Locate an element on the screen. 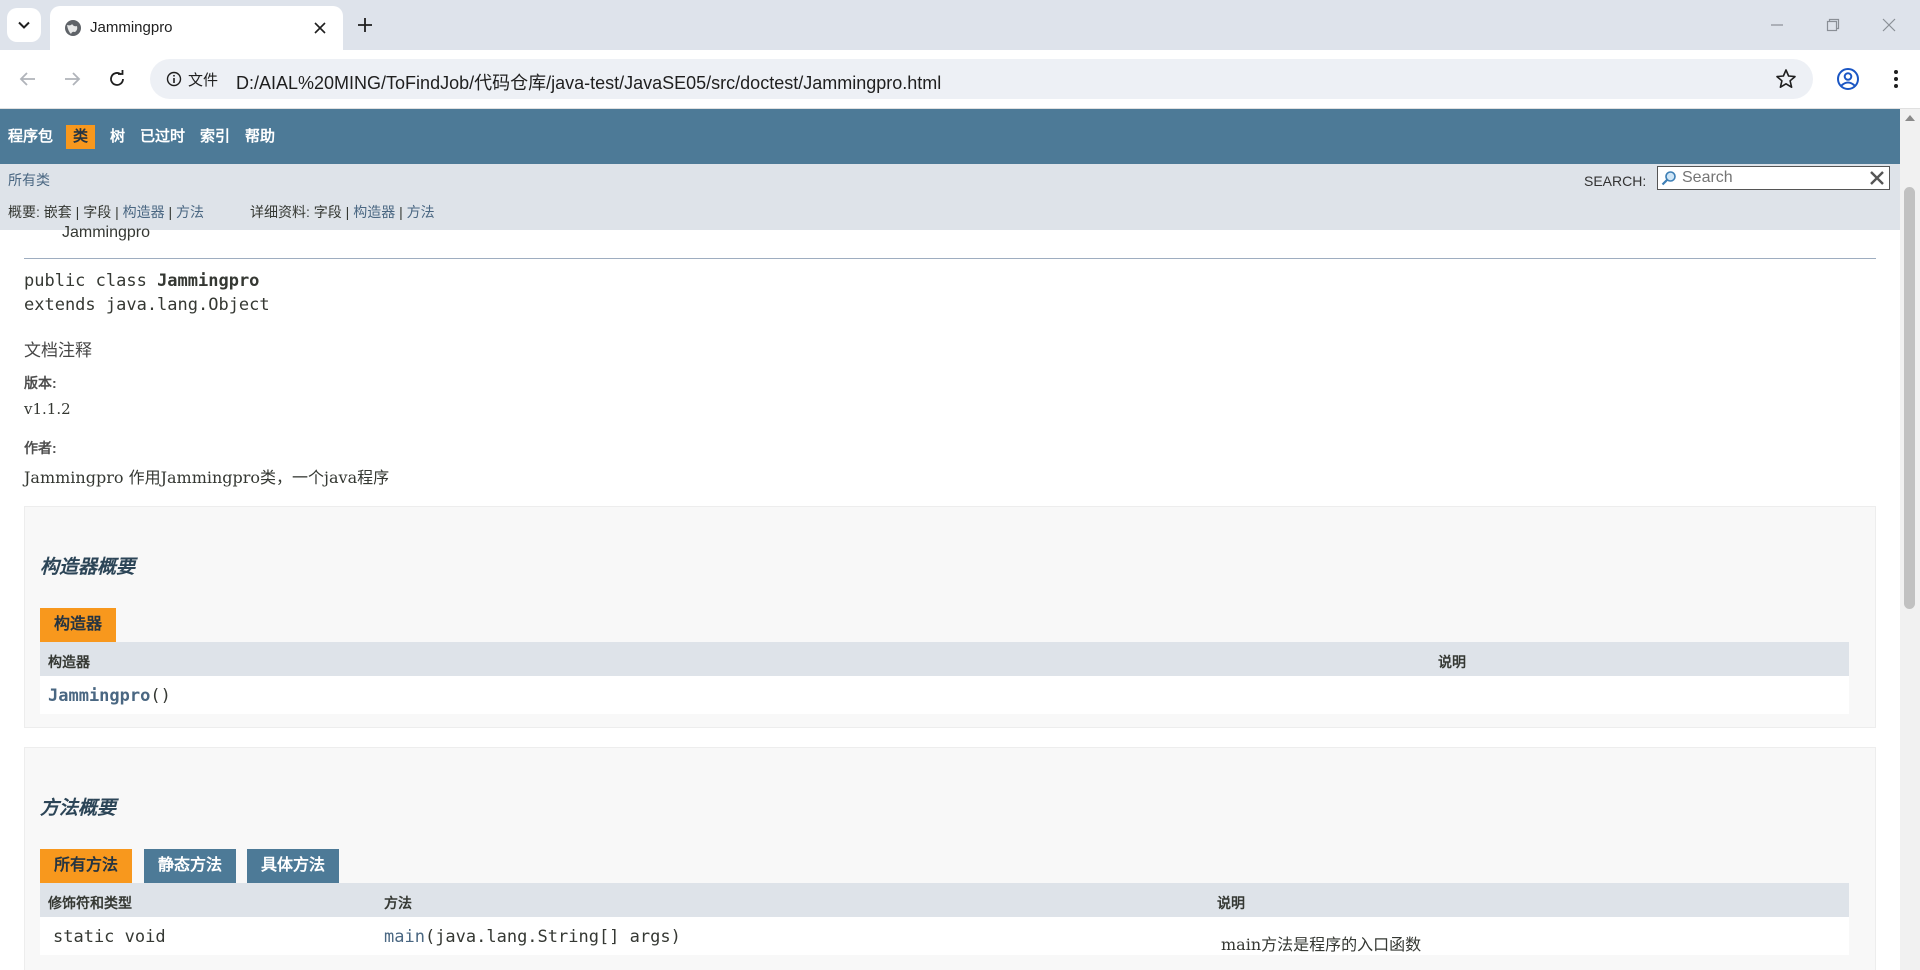 The height and width of the screenshot is (970, 1920). method-table-header: 修饰符和类型 方法 说明 is located at coordinates (944, 900).